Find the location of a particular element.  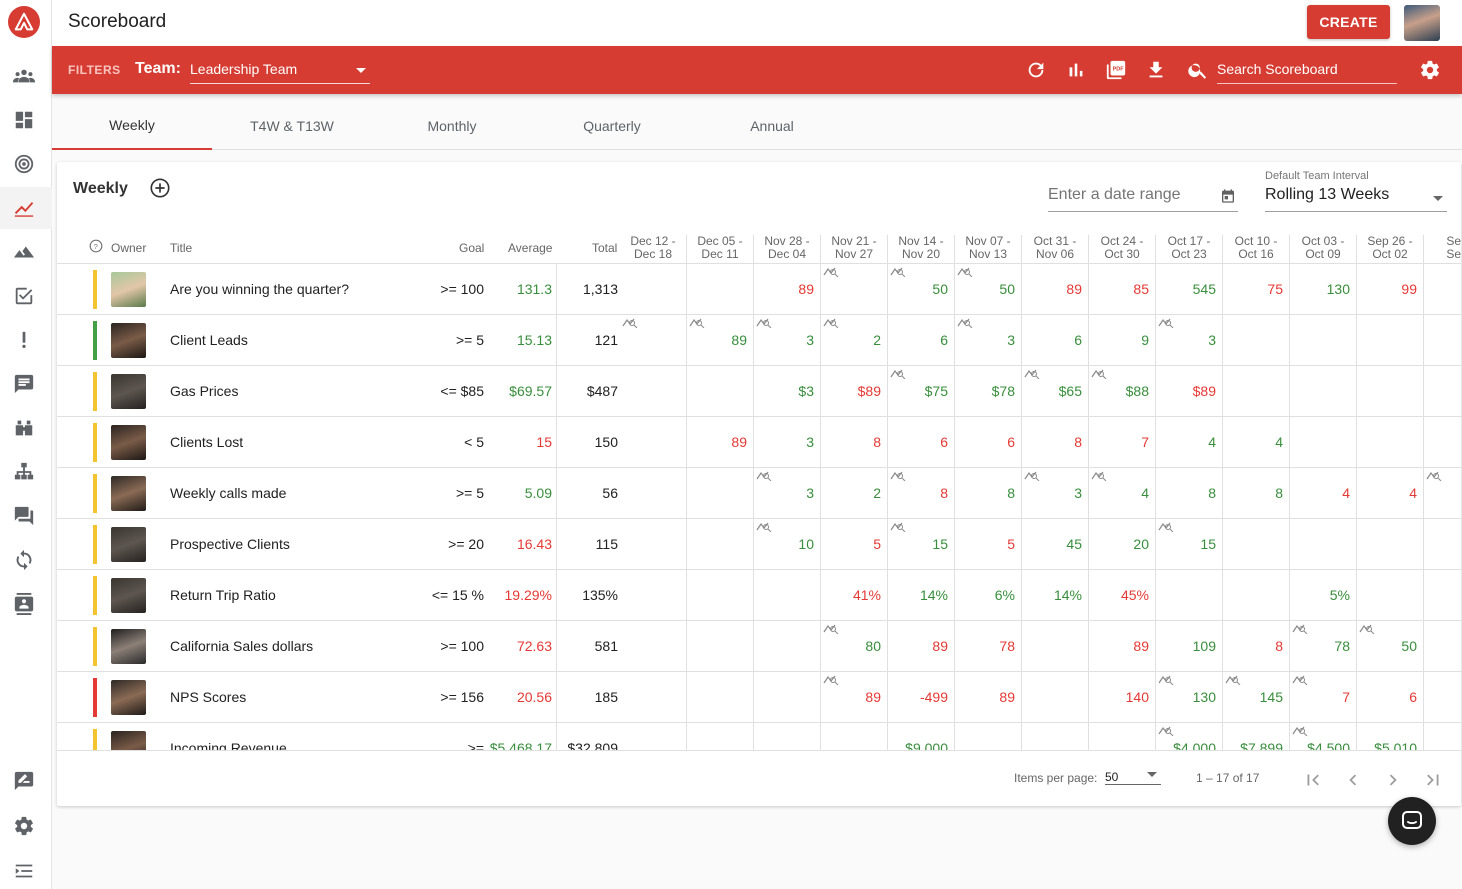

interval-select: Rolling 13 Weeks is located at coordinates (1356, 199).